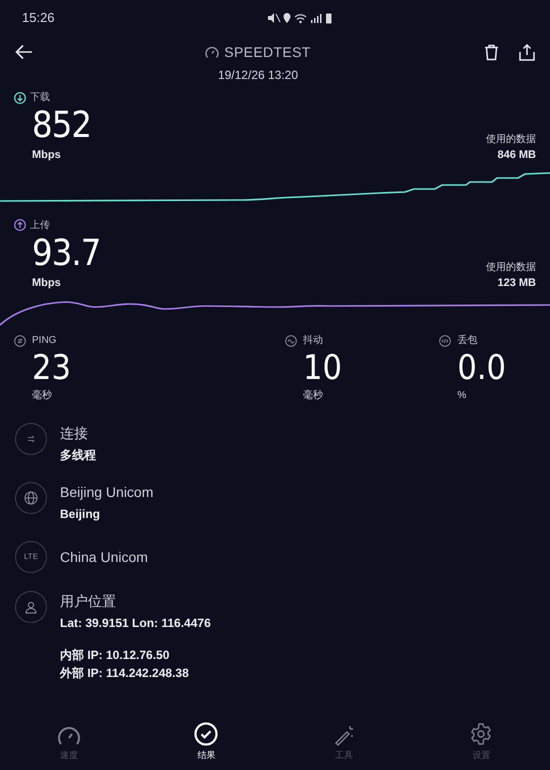 Image resolution: width=550 pixels, height=770 pixels. Describe the element at coordinates (38, 18) in the screenshot. I see `status-time: 15:26` at that location.